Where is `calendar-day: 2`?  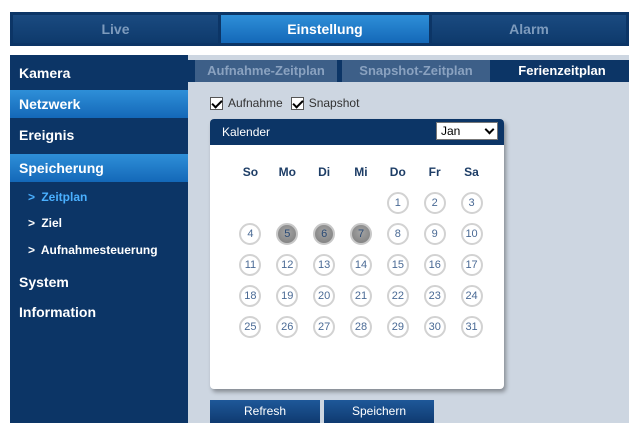 calendar-day: 2 is located at coordinates (434, 203).